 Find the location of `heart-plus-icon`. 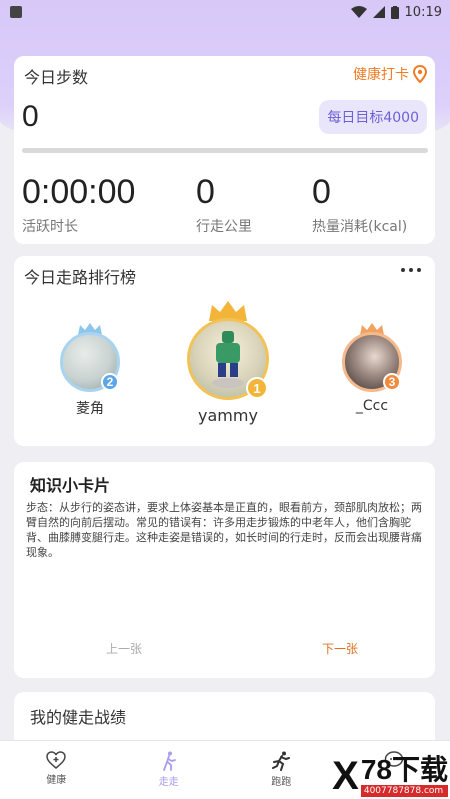

heart-plus-icon is located at coordinates (56, 760).